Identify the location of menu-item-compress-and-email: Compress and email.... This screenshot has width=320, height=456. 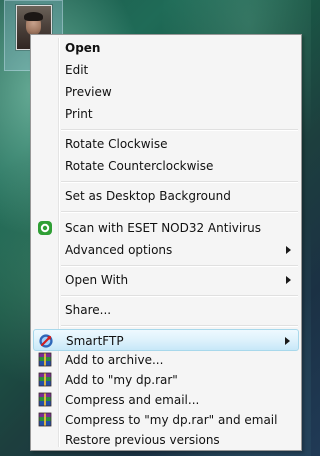
(166, 400).